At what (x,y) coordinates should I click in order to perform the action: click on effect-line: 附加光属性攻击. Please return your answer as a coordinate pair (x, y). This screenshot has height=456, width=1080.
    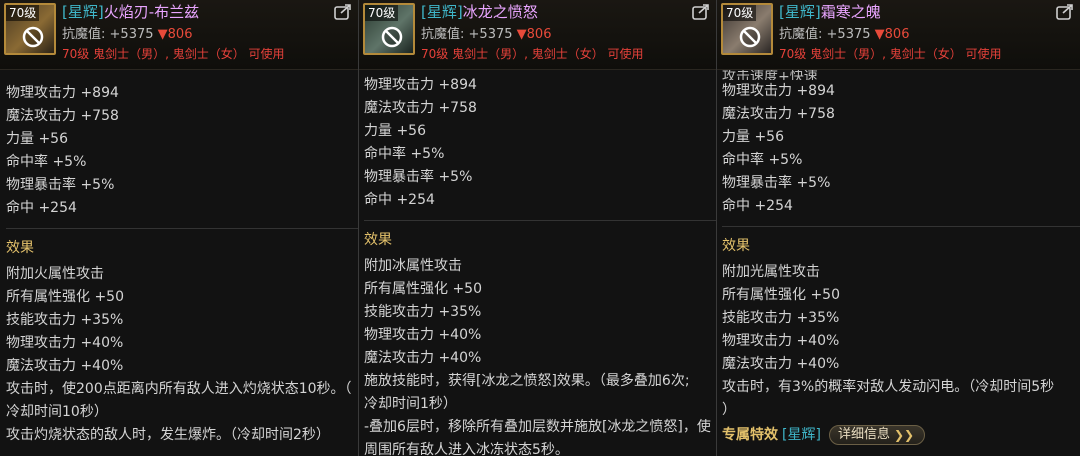
    Looking at the image, I should click on (771, 272).